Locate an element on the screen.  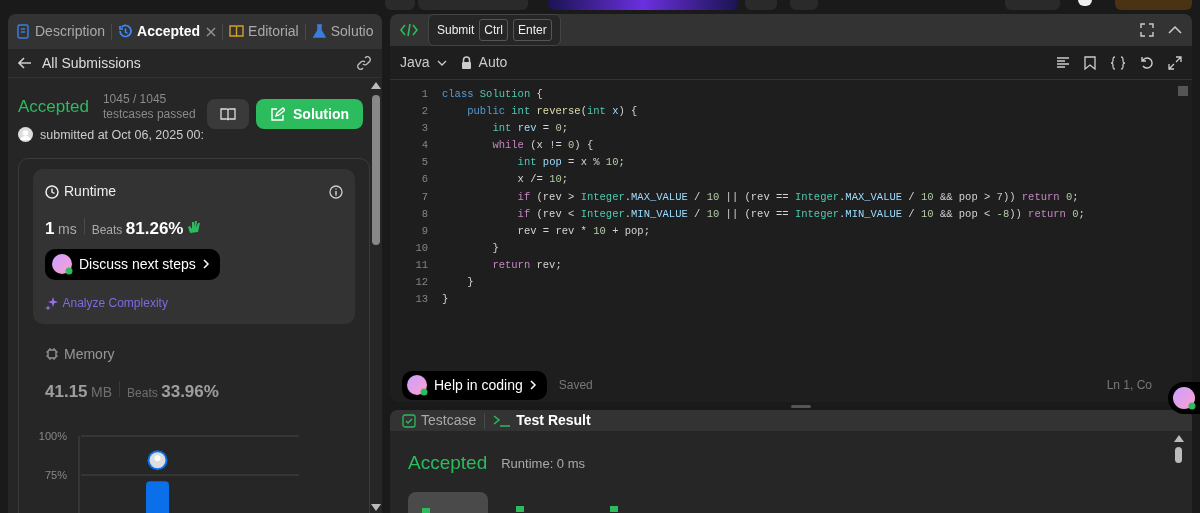
avatar is located at coordinates (1085, 3).